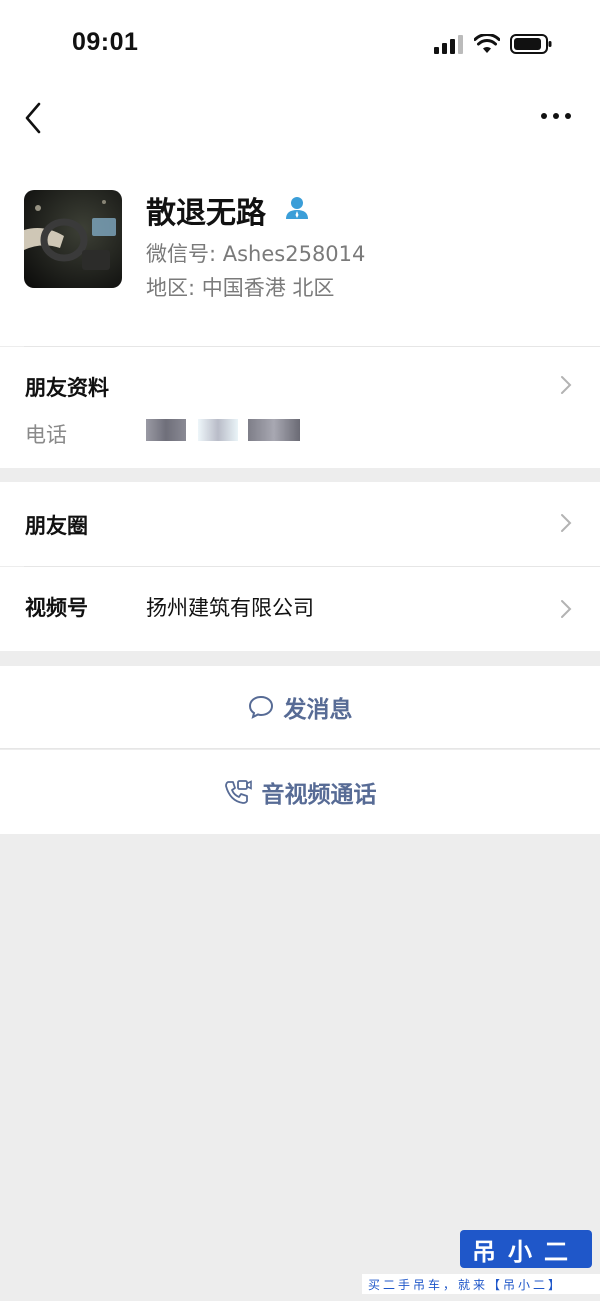 The image size is (600, 1301). Describe the element at coordinates (300, 118) in the screenshot. I see `nav-bar` at that location.